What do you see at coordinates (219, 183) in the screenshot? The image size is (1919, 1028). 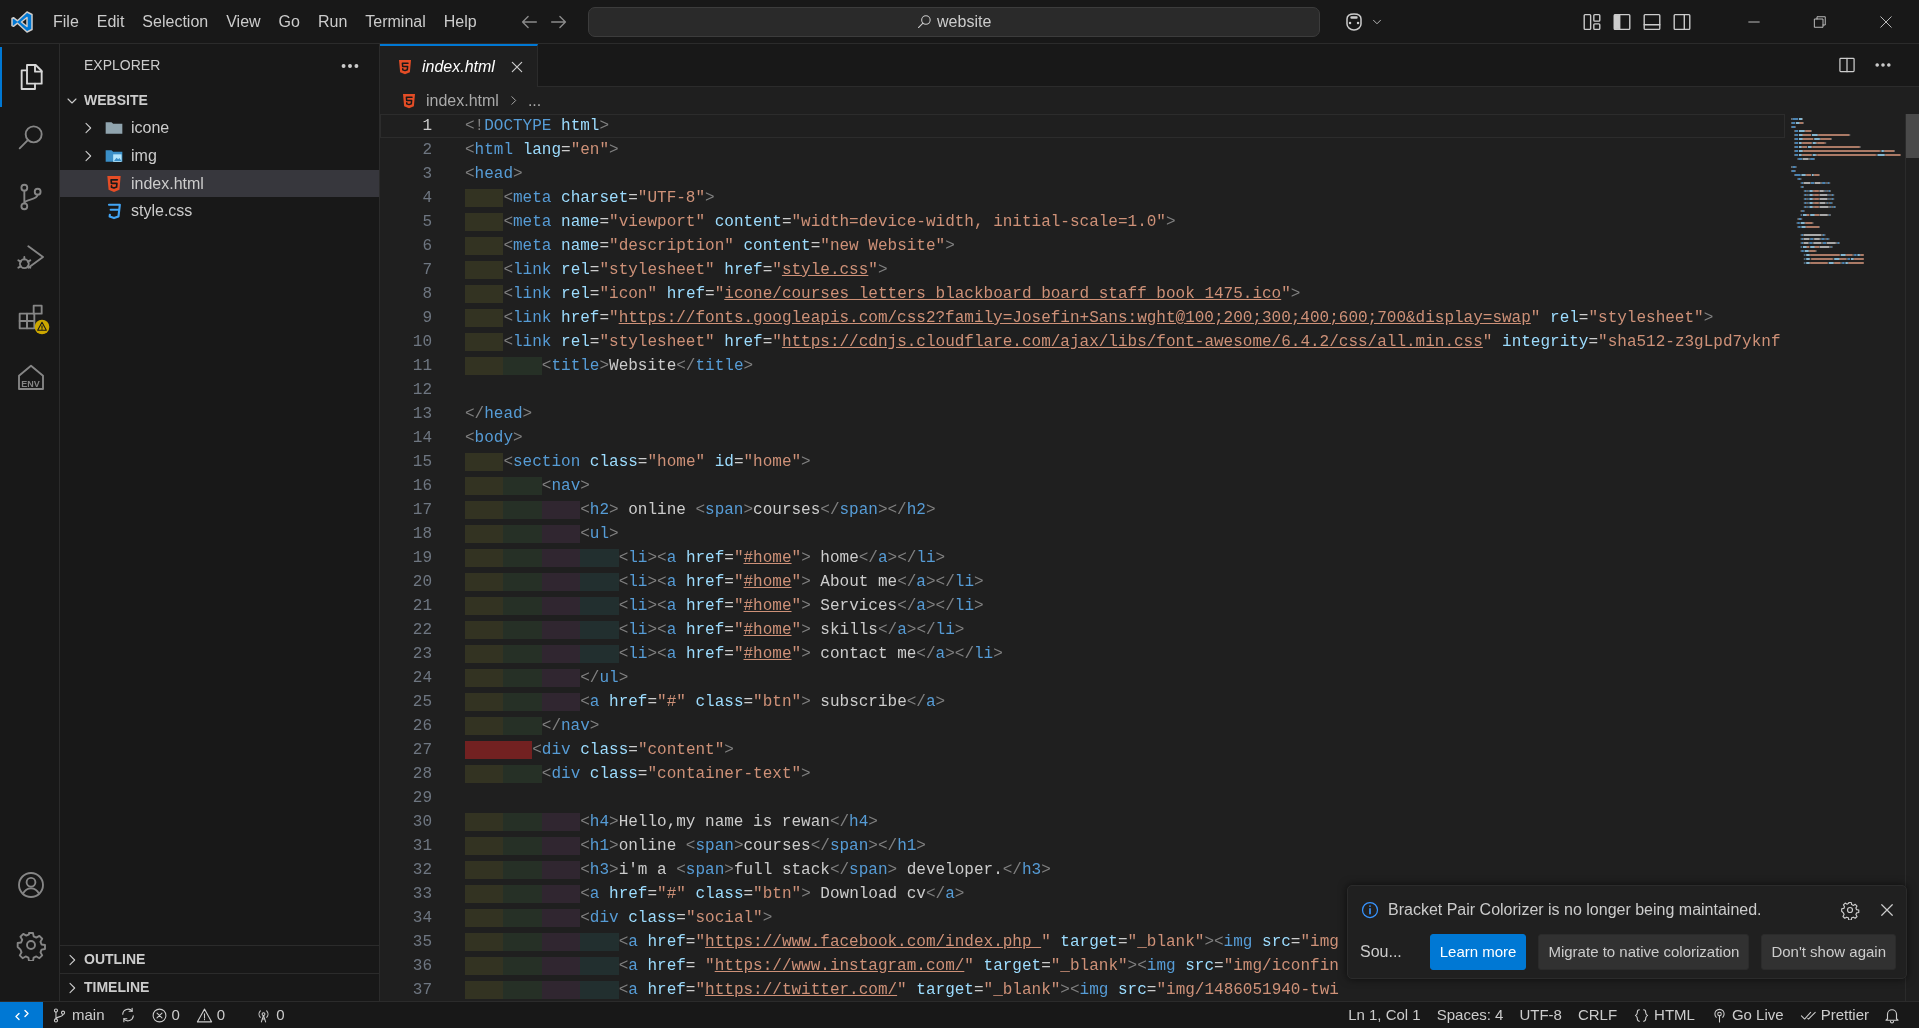 I see `file-tree-item: index.html` at bounding box center [219, 183].